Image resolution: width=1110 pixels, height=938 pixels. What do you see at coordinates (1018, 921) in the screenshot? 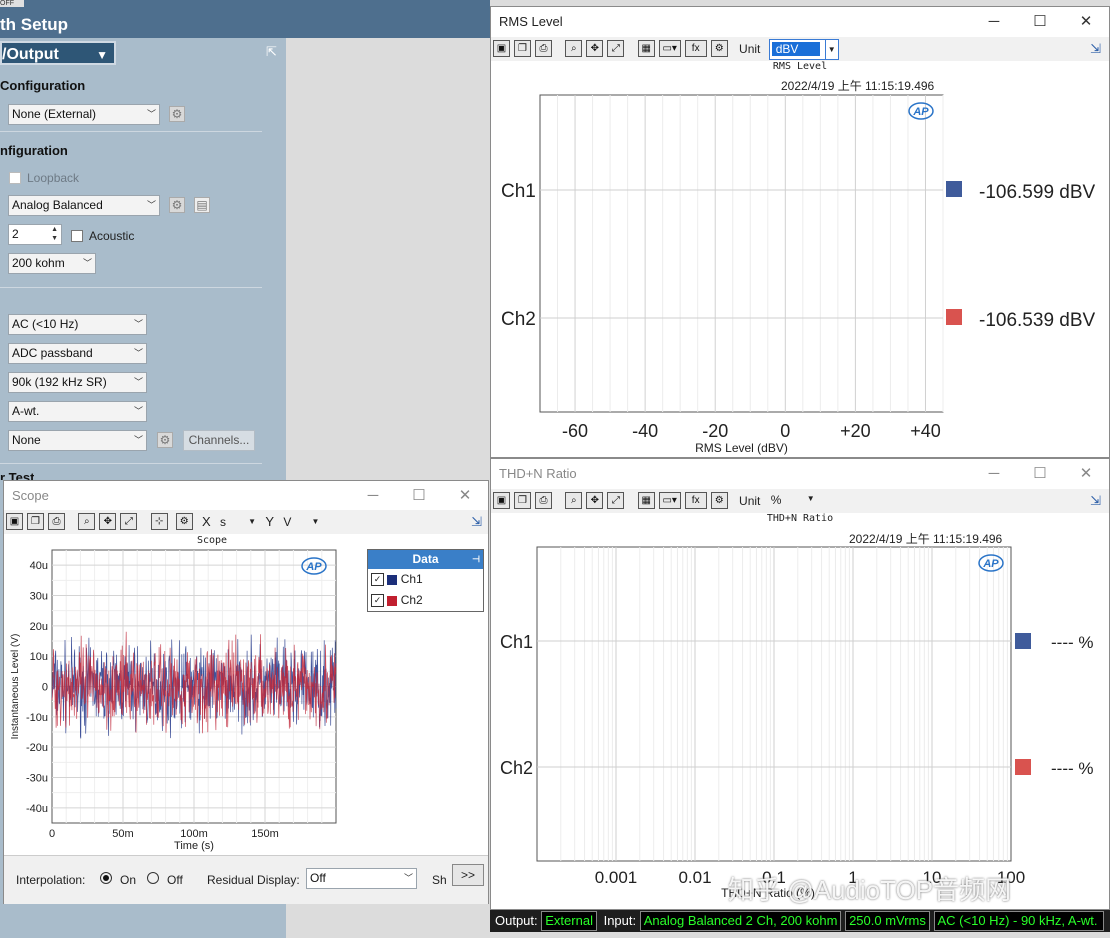
I see `filter-value: AC (<10 Hz) - 90 kHz, A-wt.` at bounding box center [1018, 921].